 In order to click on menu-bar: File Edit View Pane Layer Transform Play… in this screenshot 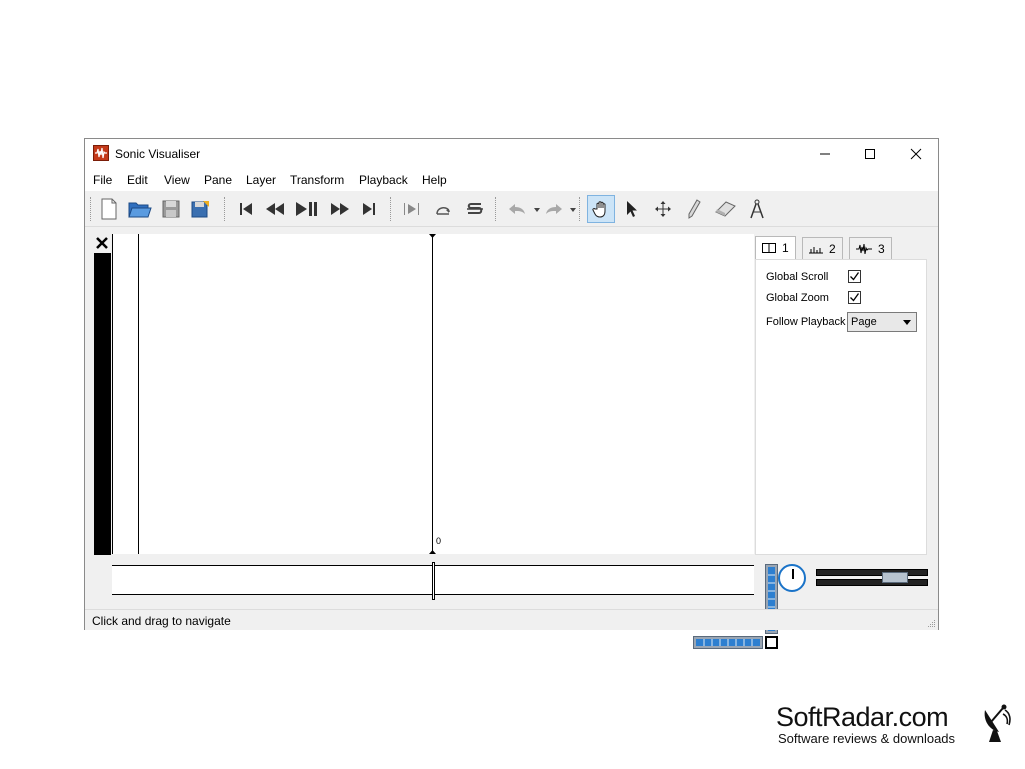, I will do `click(511, 180)`.